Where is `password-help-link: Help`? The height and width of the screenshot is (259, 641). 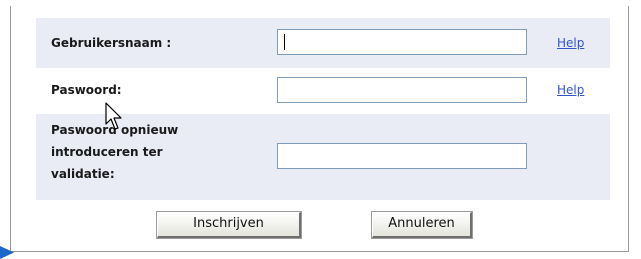
password-help-link: Help is located at coordinates (570, 90).